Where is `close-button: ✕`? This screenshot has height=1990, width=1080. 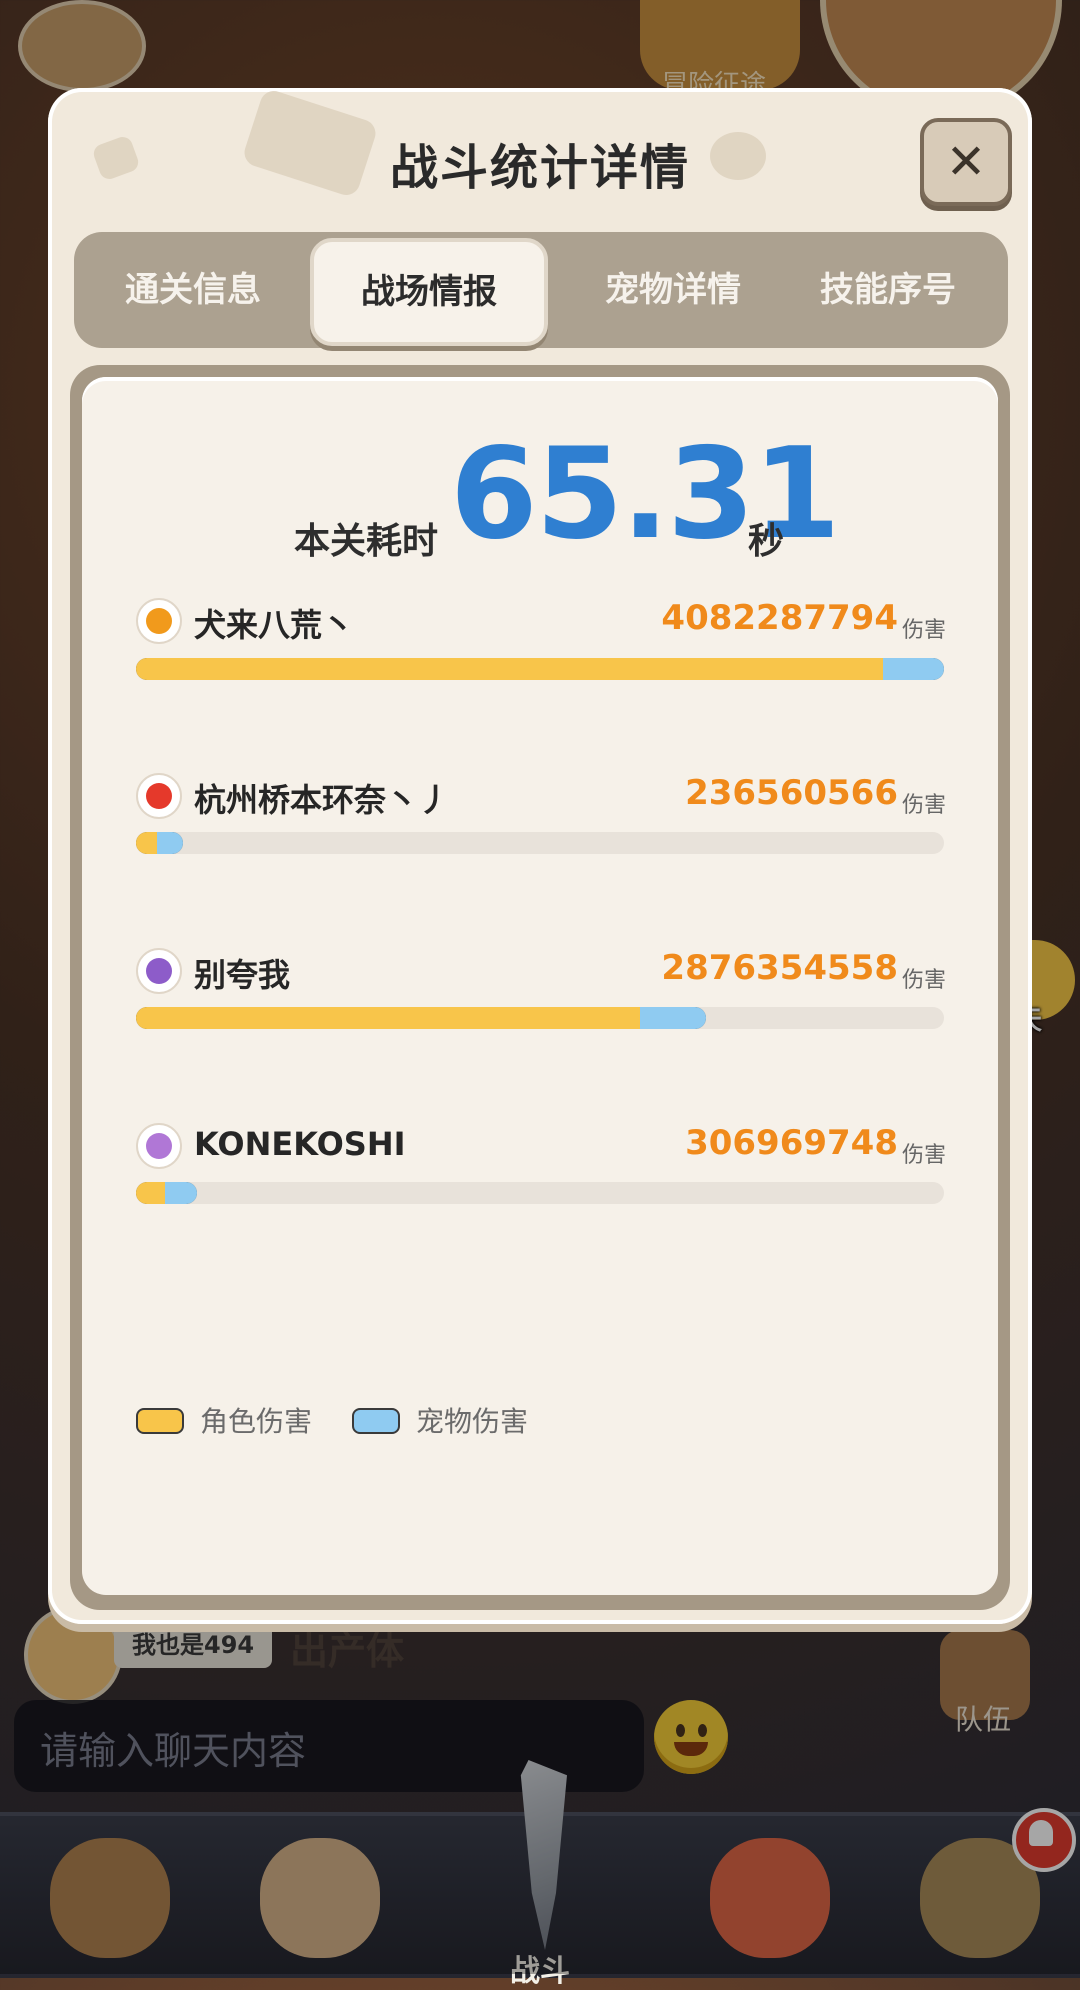 close-button: ✕ is located at coordinates (966, 162).